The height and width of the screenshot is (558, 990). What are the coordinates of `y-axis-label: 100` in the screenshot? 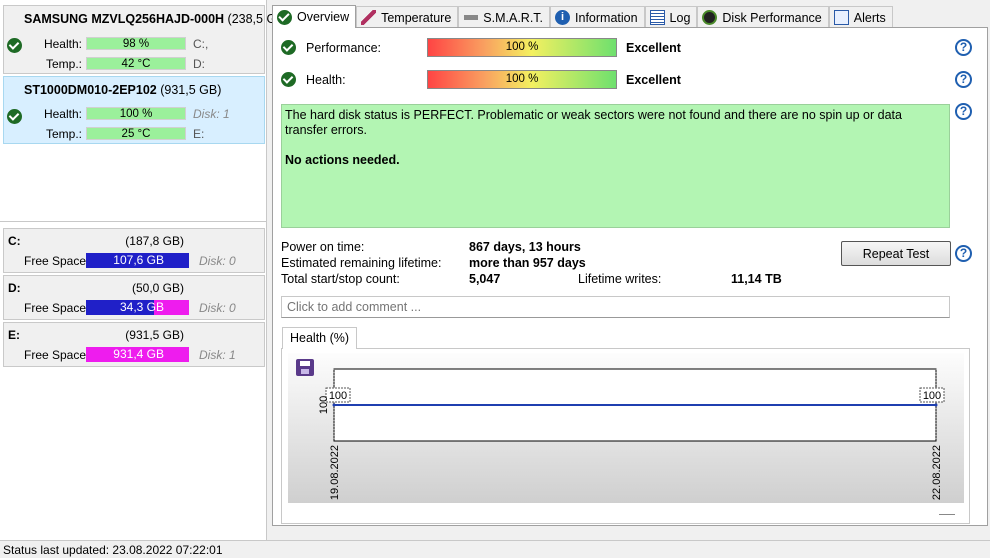 It's located at (324, 405).